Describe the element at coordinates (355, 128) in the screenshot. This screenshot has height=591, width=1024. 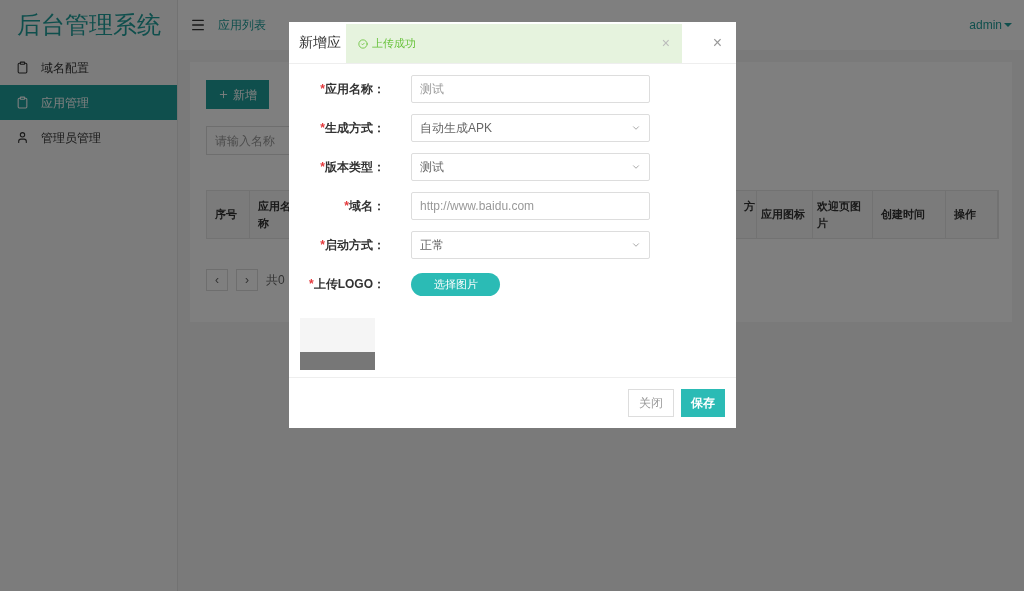
I see `field-label: 生成方式：` at that location.